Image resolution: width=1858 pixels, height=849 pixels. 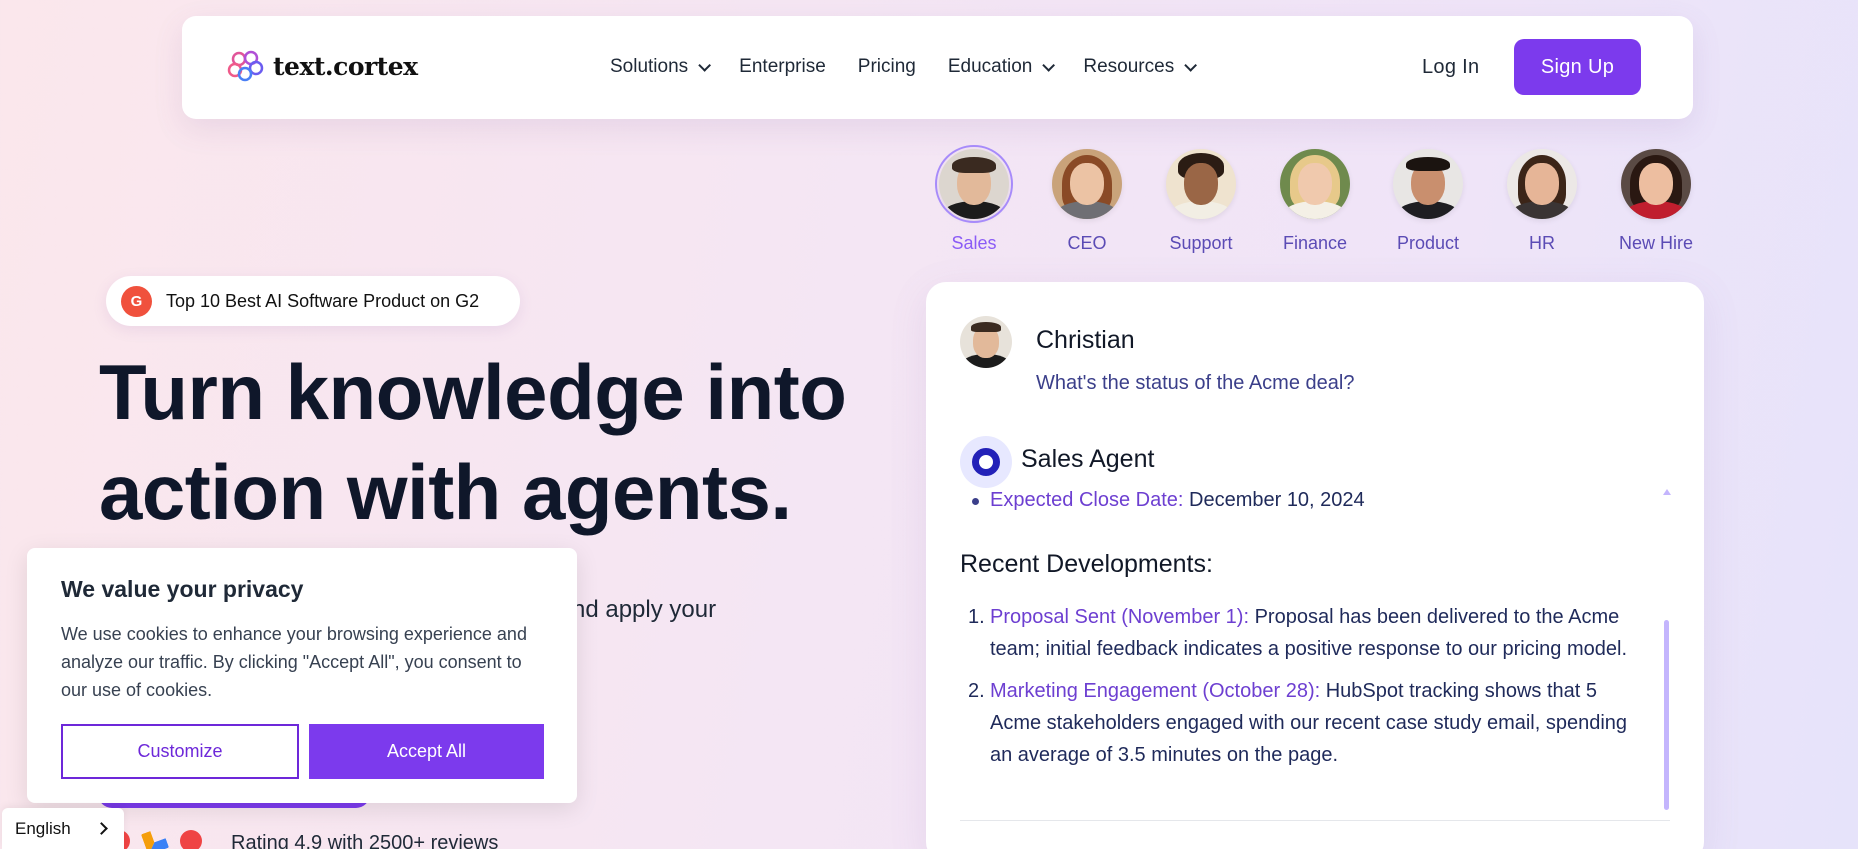 I want to click on nav-education-label: Education, so click(x=990, y=66).